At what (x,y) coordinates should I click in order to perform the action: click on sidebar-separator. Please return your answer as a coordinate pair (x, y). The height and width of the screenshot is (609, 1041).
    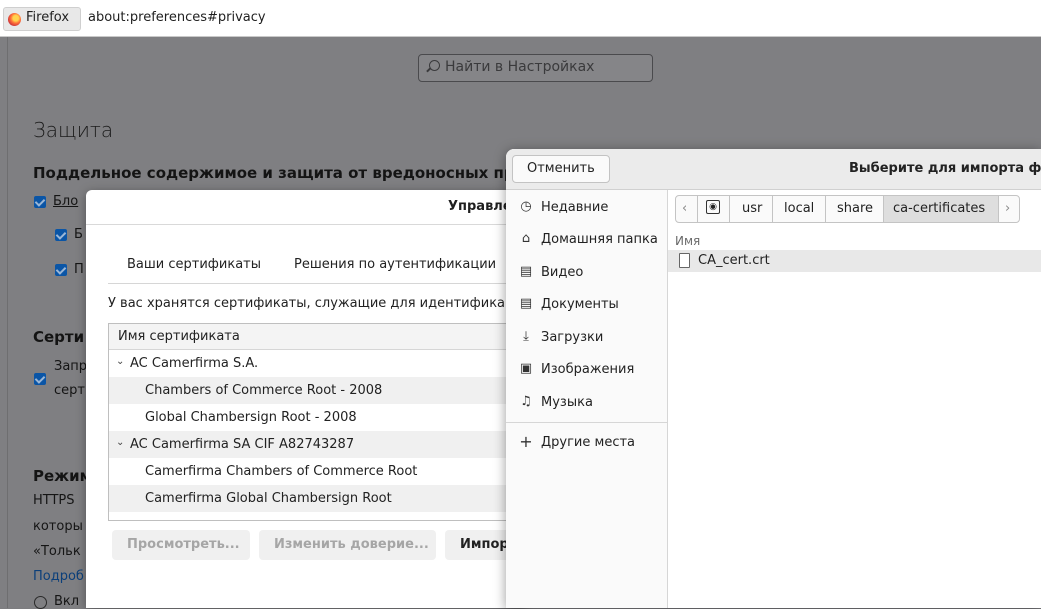
    Looking at the image, I should click on (586, 422).